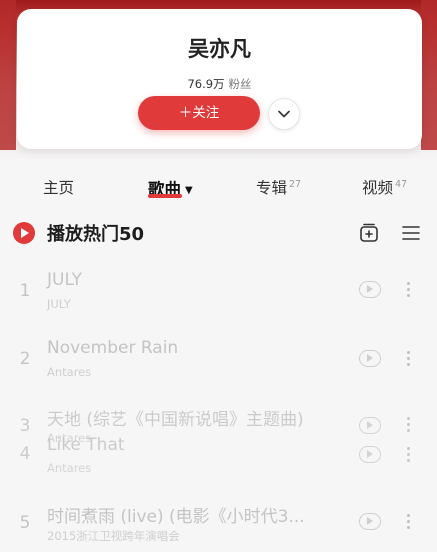 This screenshot has width=437, height=552. Describe the element at coordinates (8, 75) in the screenshot. I see `header-photo-edge-left` at that location.